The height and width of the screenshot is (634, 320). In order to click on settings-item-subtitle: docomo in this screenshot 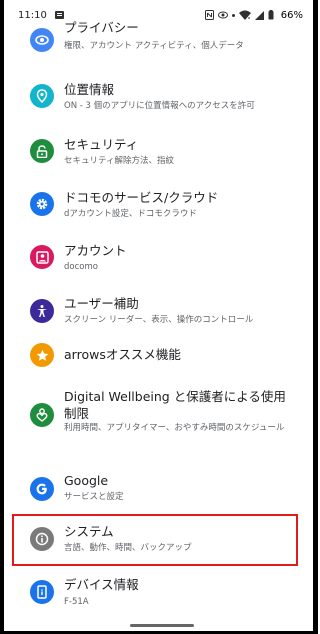, I will do `click(81, 267)`.